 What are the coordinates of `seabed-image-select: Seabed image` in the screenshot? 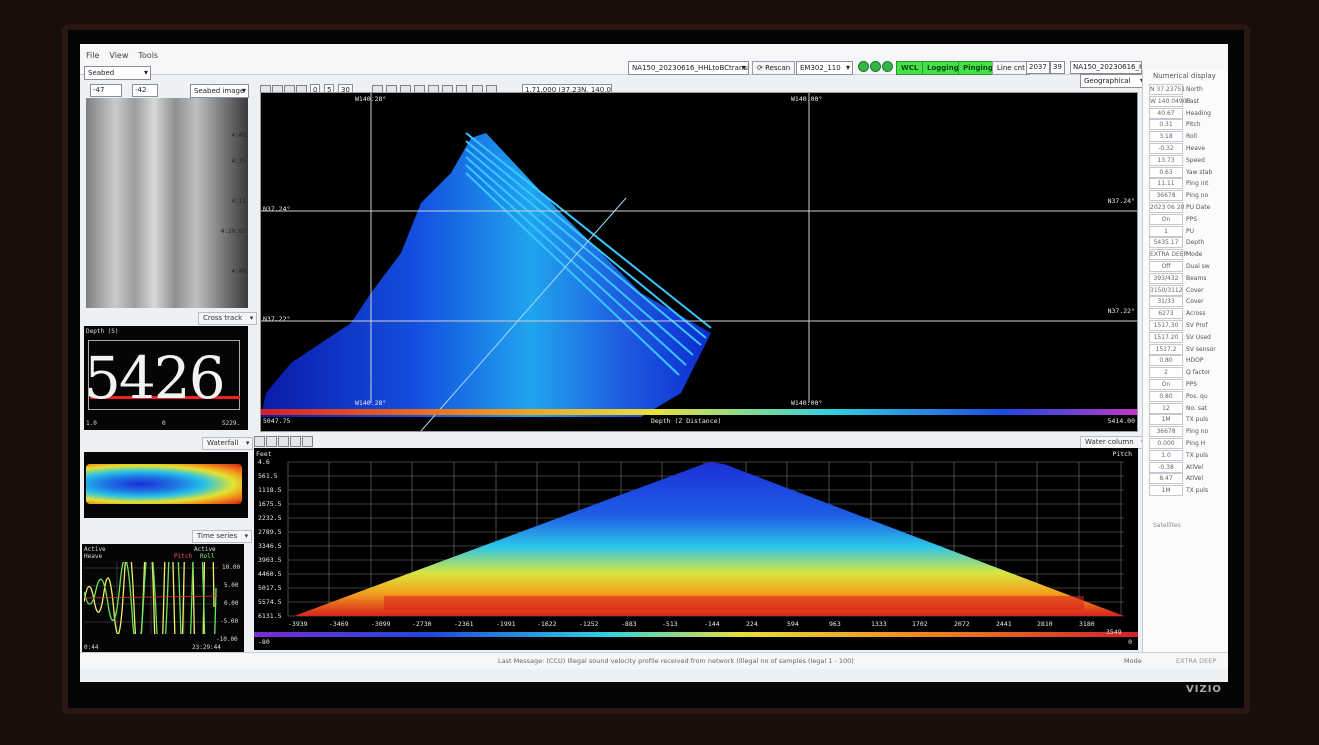 It's located at (219, 91).